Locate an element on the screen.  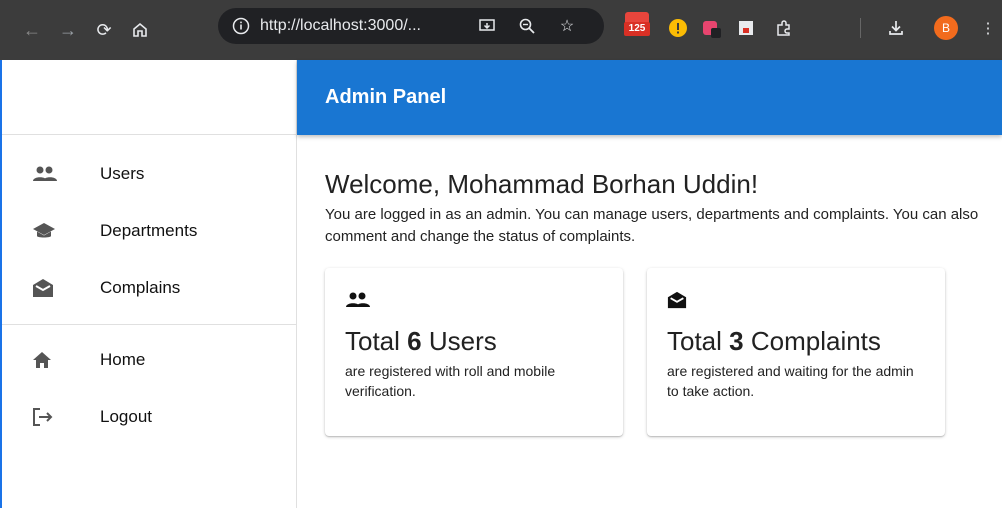
users-count: 6 is located at coordinates (414, 341).